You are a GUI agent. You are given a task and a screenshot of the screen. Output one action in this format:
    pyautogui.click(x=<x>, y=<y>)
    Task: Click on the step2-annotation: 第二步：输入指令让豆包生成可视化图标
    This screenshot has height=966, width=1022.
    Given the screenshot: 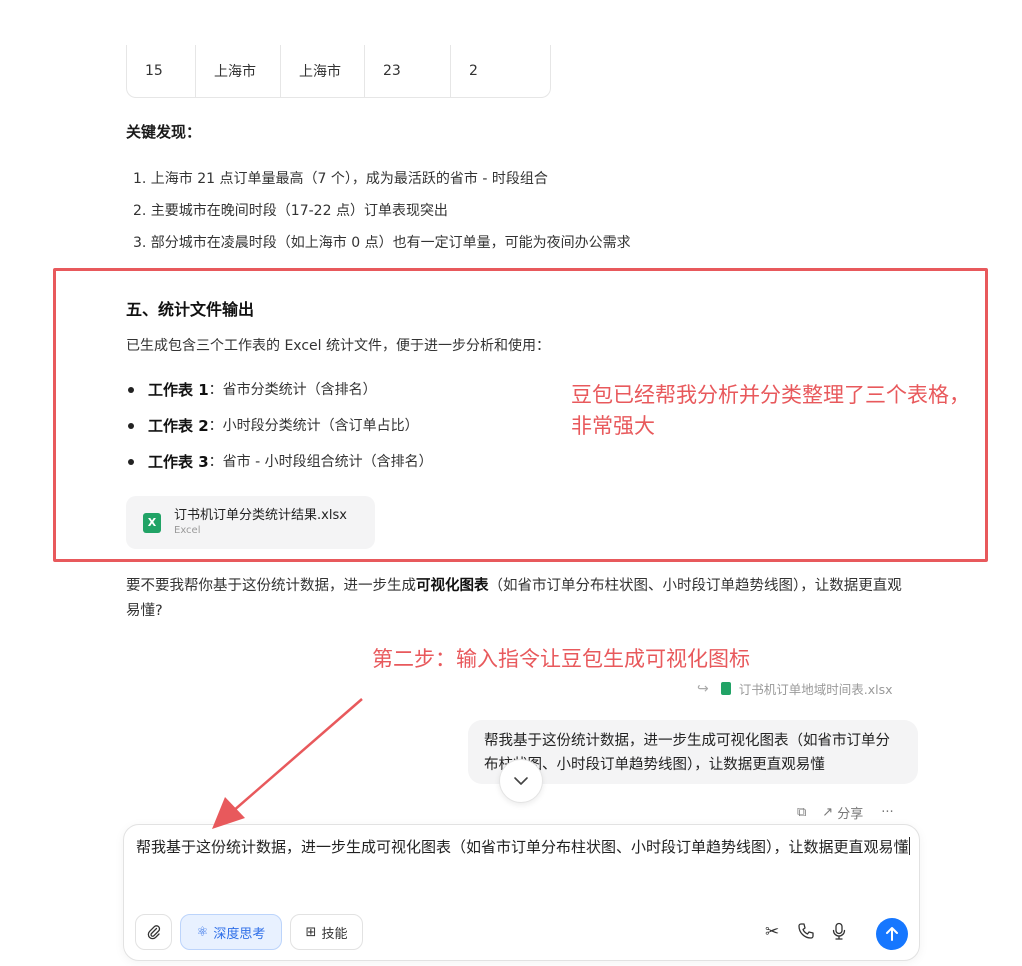 What is the action you would take?
    pyautogui.click(x=561, y=659)
    